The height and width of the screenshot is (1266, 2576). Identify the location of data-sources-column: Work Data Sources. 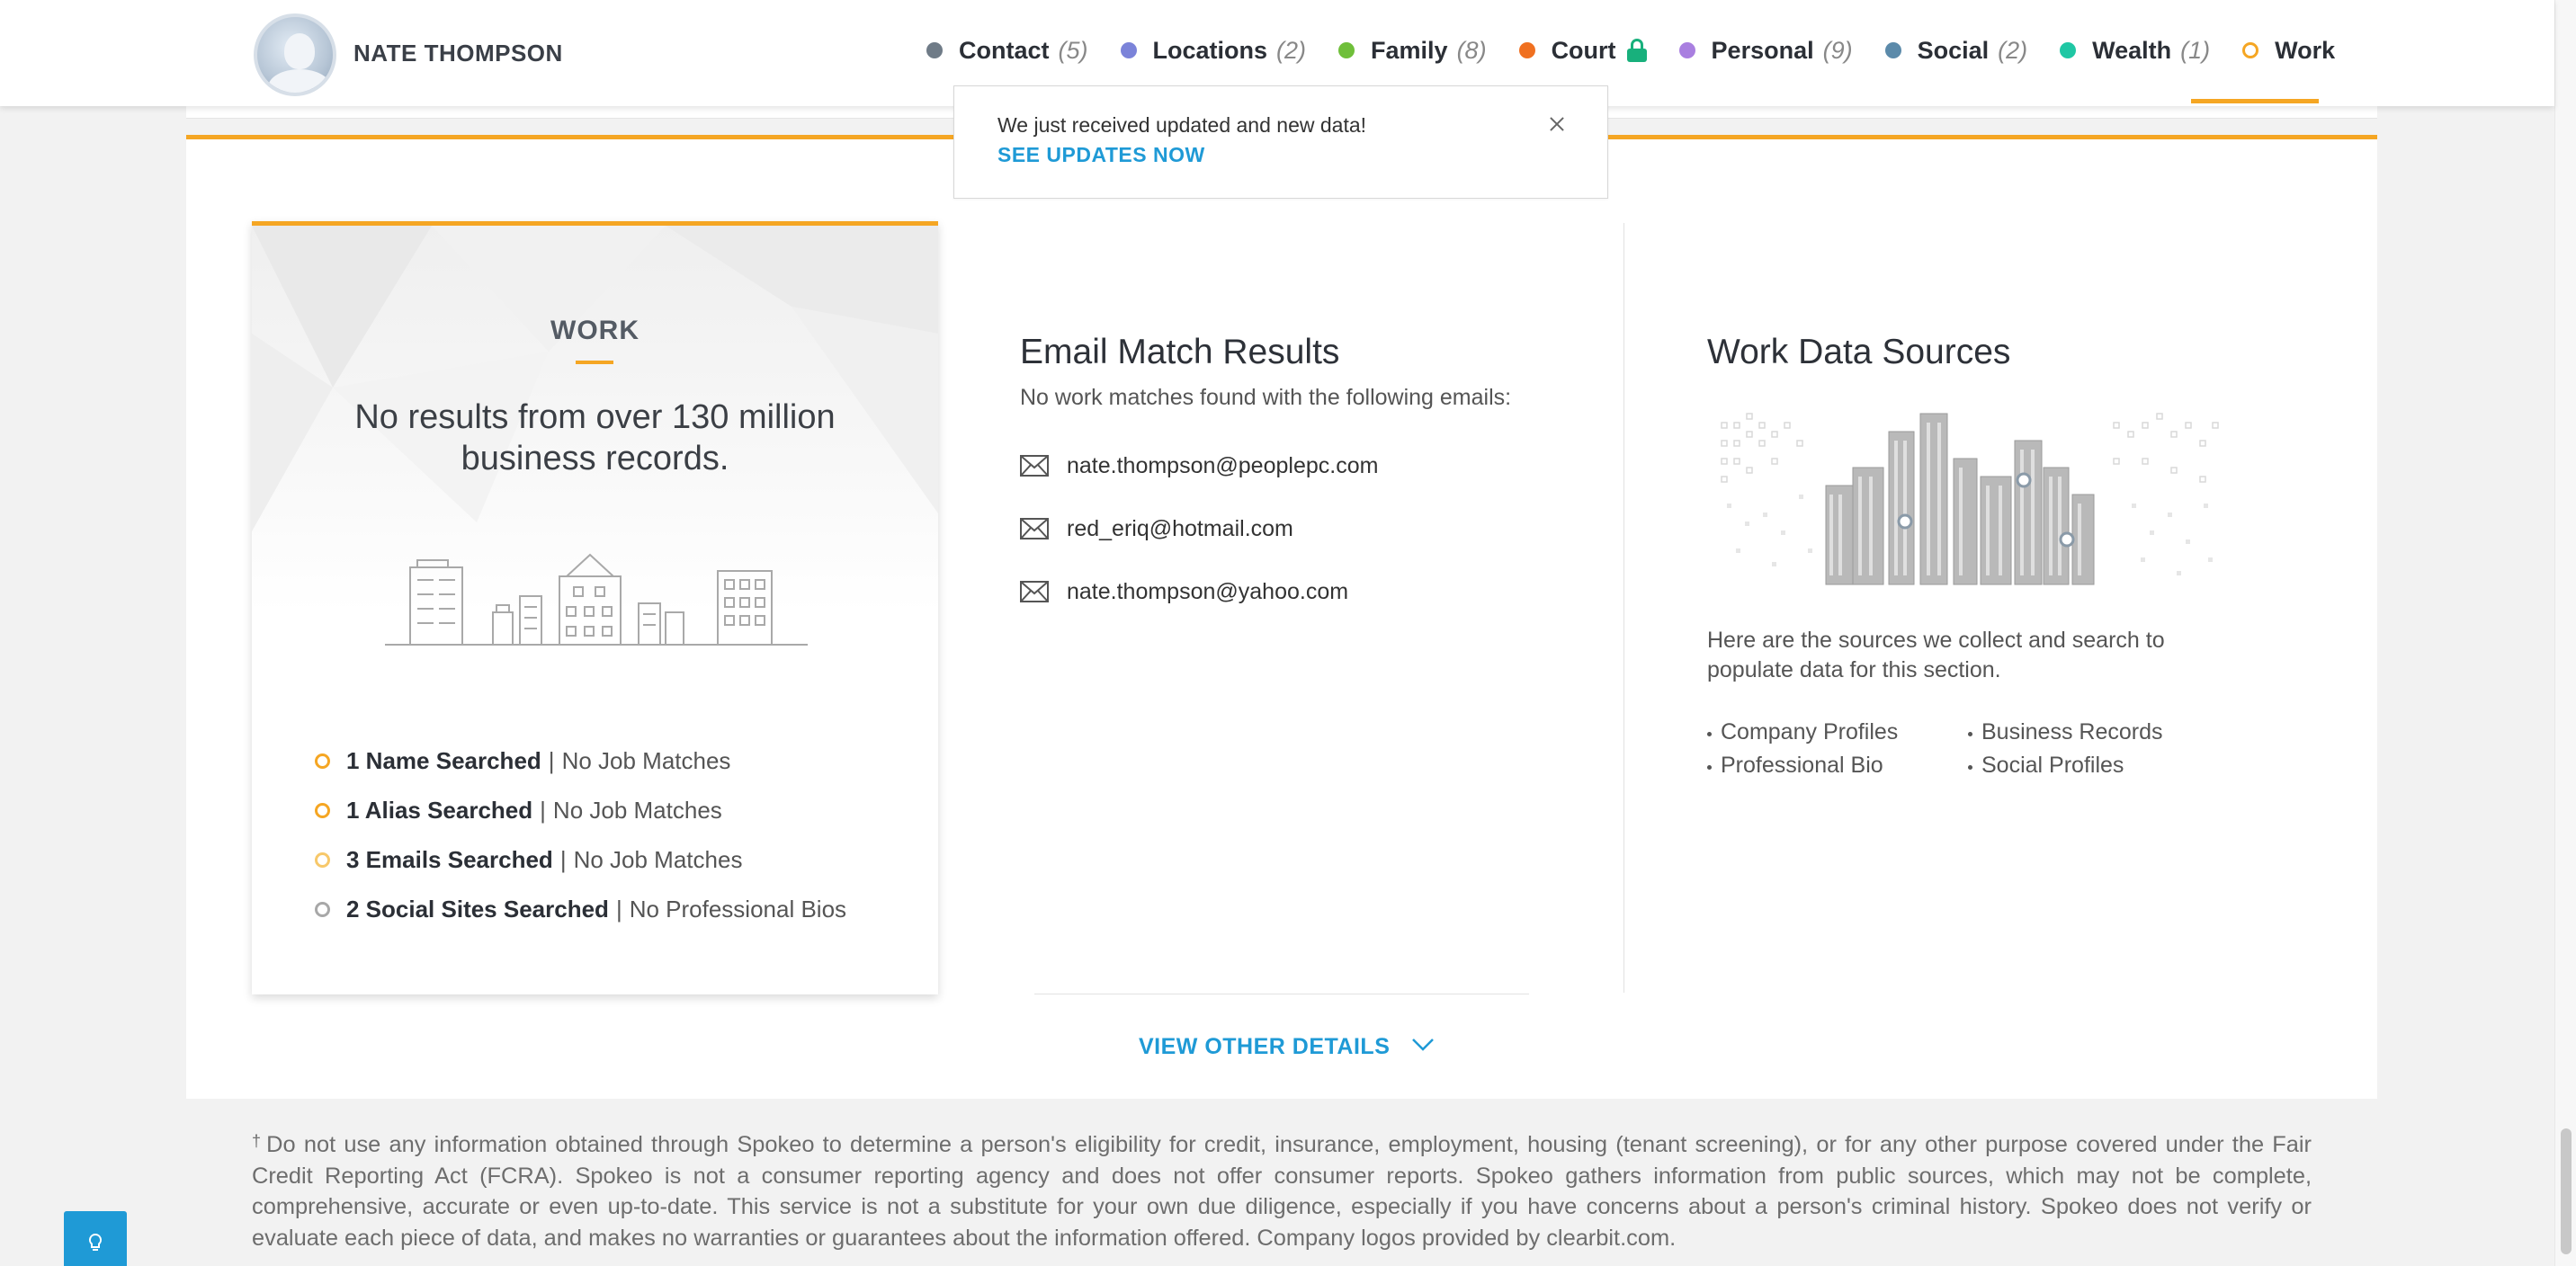
(1959, 352).